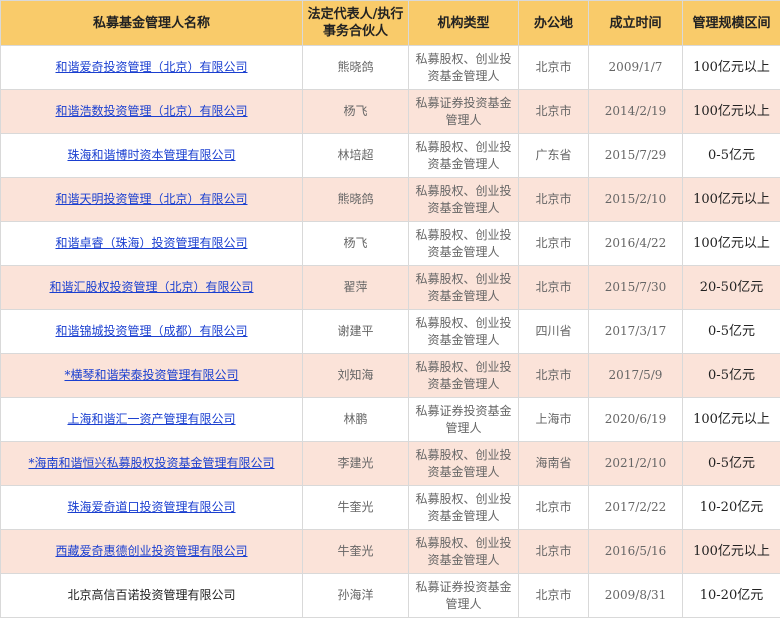 Image resolution: width=780 pixels, height=618 pixels. Describe the element at coordinates (636, 464) in the screenshot. I see `founded-date-cell: 2021/2/10` at that location.